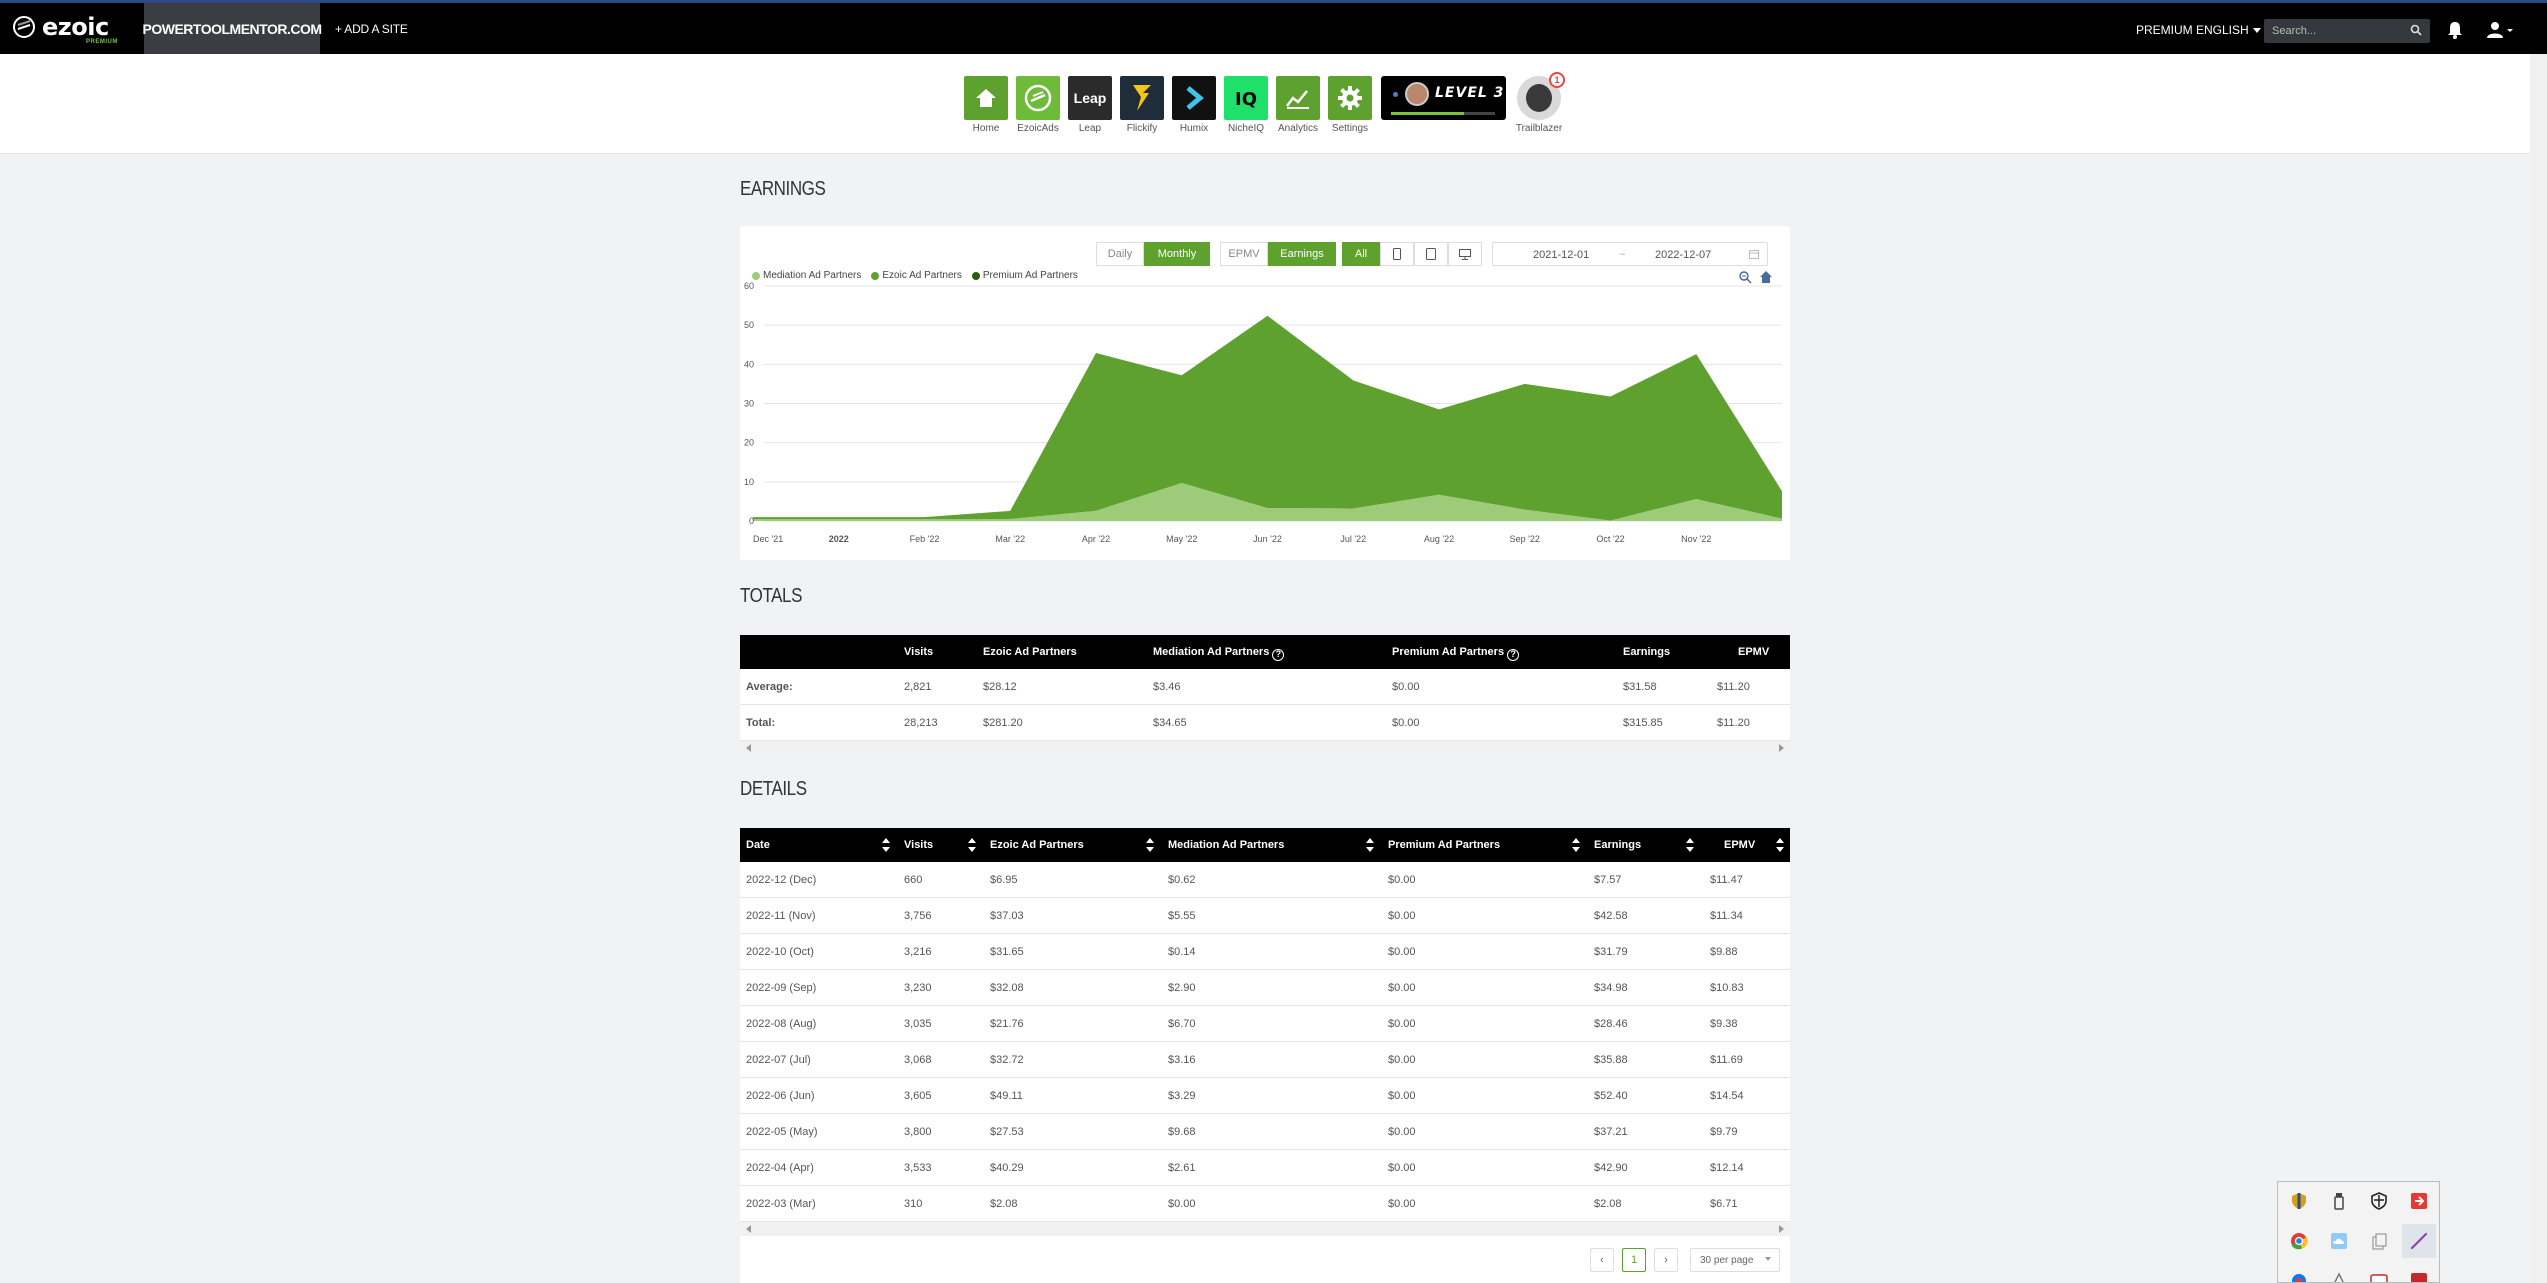  What do you see at coordinates (2339, 1201) in the screenshot?
I see `usb-icon` at bounding box center [2339, 1201].